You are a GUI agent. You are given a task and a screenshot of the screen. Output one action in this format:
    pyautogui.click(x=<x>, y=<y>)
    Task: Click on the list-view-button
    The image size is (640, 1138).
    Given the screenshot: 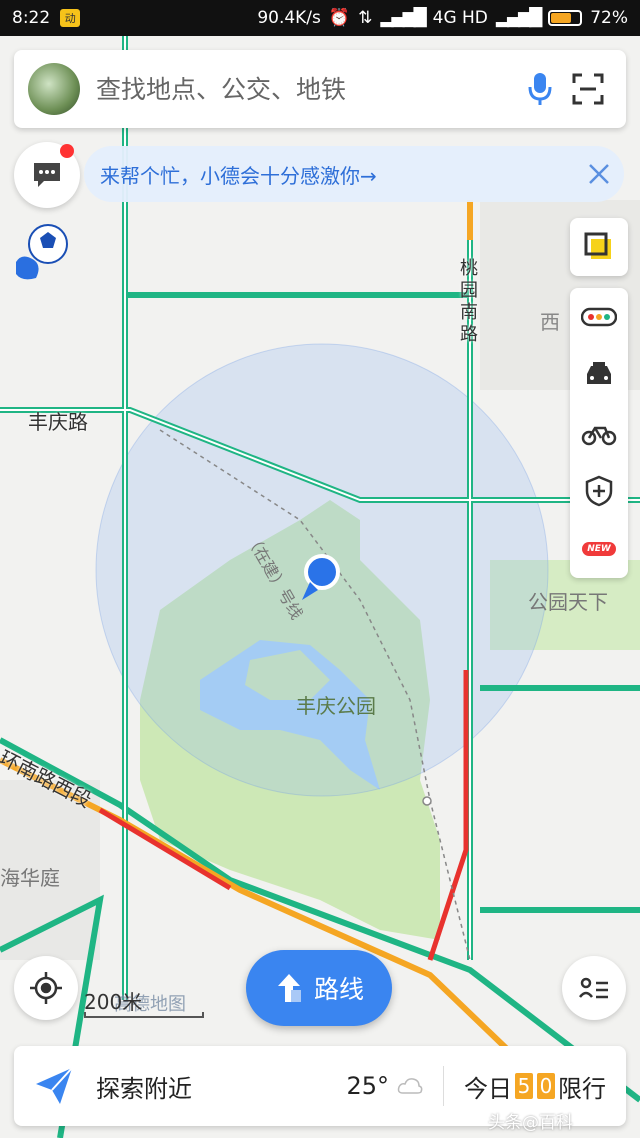 What is the action you would take?
    pyautogui.click(x=594, y=988)
    